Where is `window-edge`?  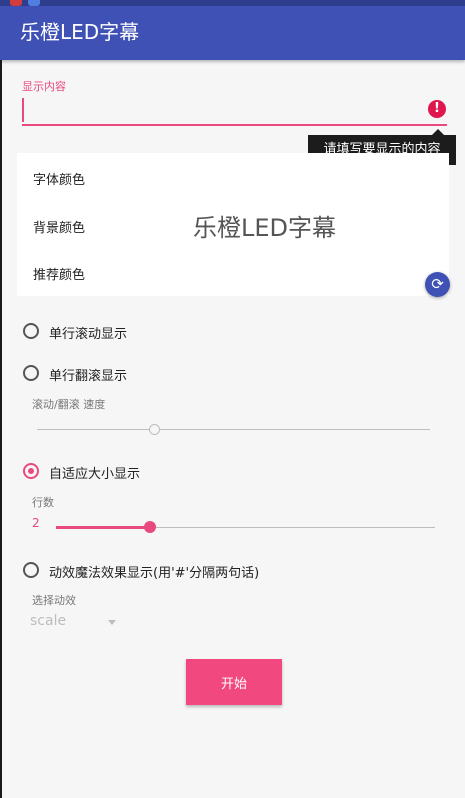
window-edge is located at coordinates (1, 429).